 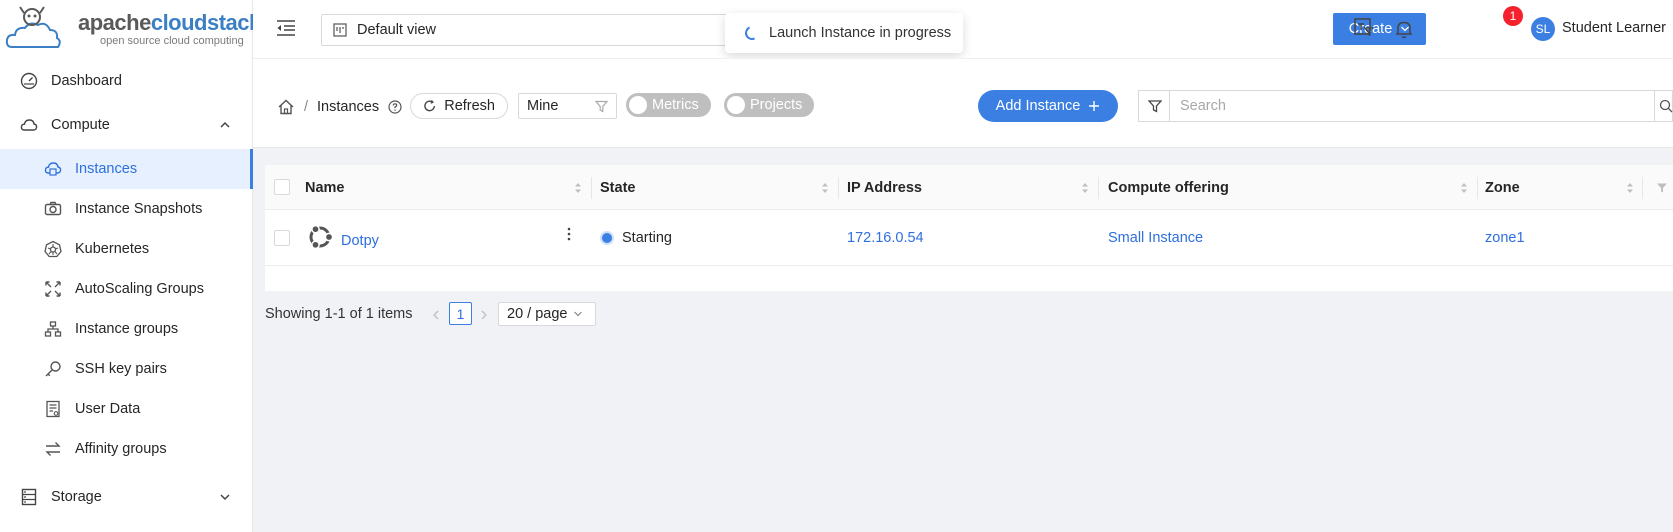 I want to click on sidebar-item-instances: Instances, so click(x=126, y=169).